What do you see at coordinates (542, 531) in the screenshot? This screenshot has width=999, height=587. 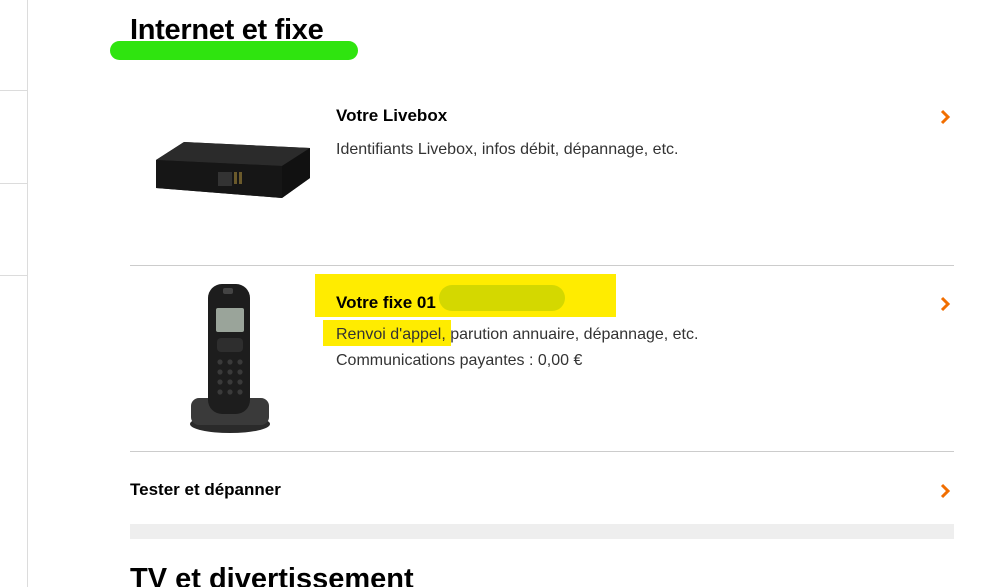 I see `section-divider-bar` at bounding box center [542, 531].